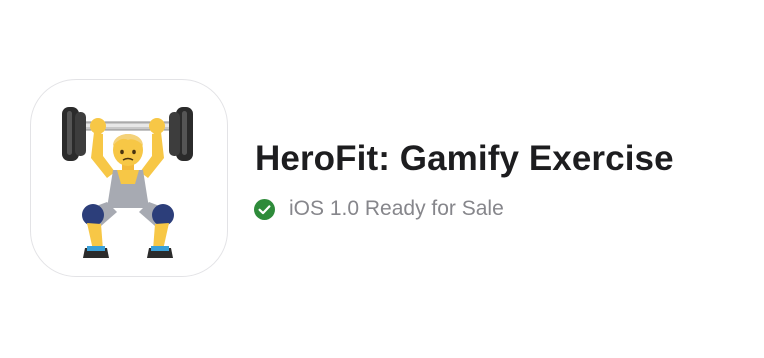 The width and height of the screenshot is (764, 358). Describe the element at coordinates (396, 208) in the screenshot. I see `status-text: iOS 1.0 Ready for Sale` at that location.